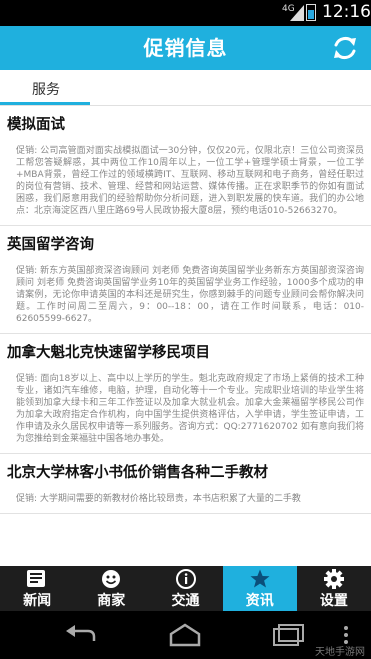 The image size is (371, 659). I want to click on nav-news: 新闻, so click(37, 588).